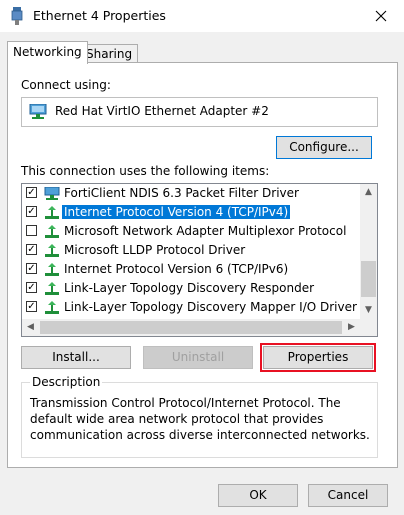  What do you see at coordinates (258, 495) in the screenshot?
I see `ok-button: OK` at bounding box center [258, 495].